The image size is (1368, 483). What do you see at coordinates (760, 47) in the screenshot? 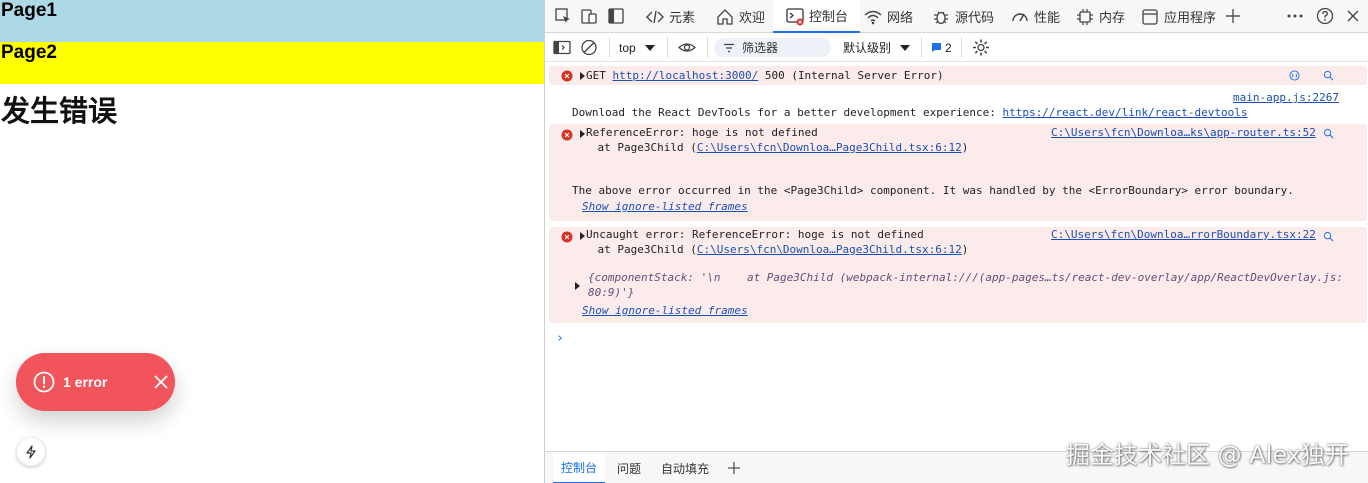
I see `filter-placeholder: 筛选器` at bounding box center [760, 47].